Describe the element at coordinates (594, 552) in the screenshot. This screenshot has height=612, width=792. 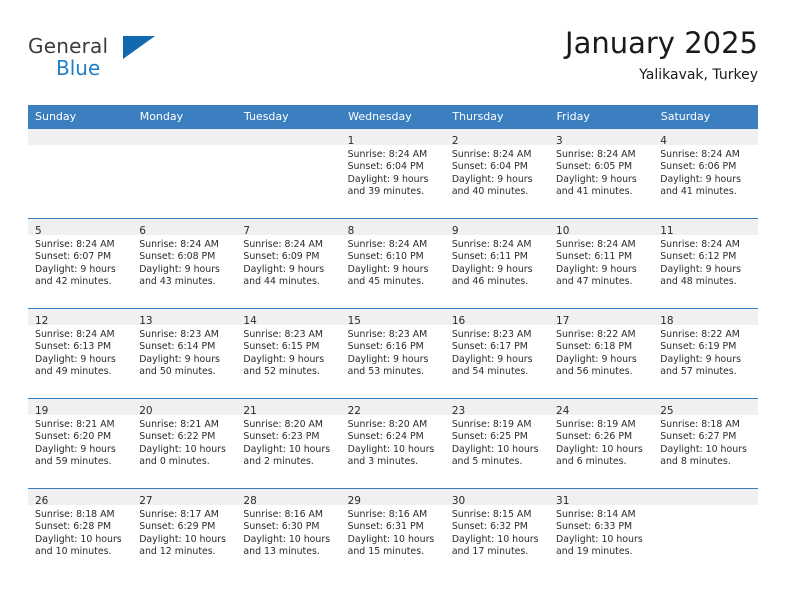
I see `daylight-text: and 19 minutes.` at that location.